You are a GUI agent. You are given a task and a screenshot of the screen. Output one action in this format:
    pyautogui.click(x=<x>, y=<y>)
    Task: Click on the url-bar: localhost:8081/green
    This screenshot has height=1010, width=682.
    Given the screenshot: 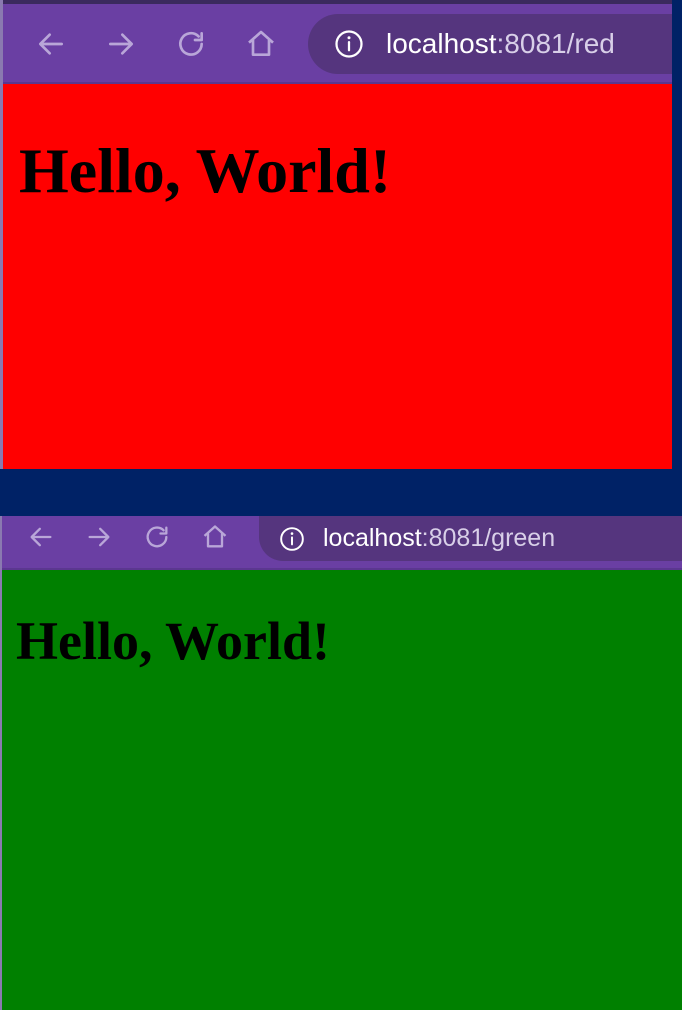 What is the action you would take?
    pyautogui.click(x=470, y=538)
    